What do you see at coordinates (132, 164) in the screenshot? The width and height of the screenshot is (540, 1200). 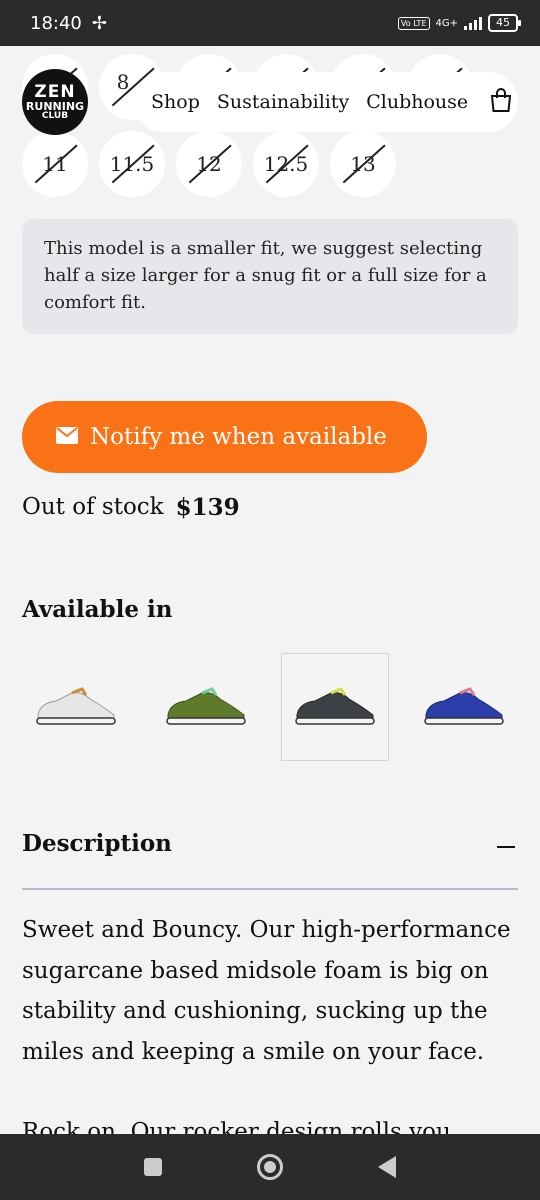 I see `size-option-11-5: 11.5` at bounding box center [132, 164].